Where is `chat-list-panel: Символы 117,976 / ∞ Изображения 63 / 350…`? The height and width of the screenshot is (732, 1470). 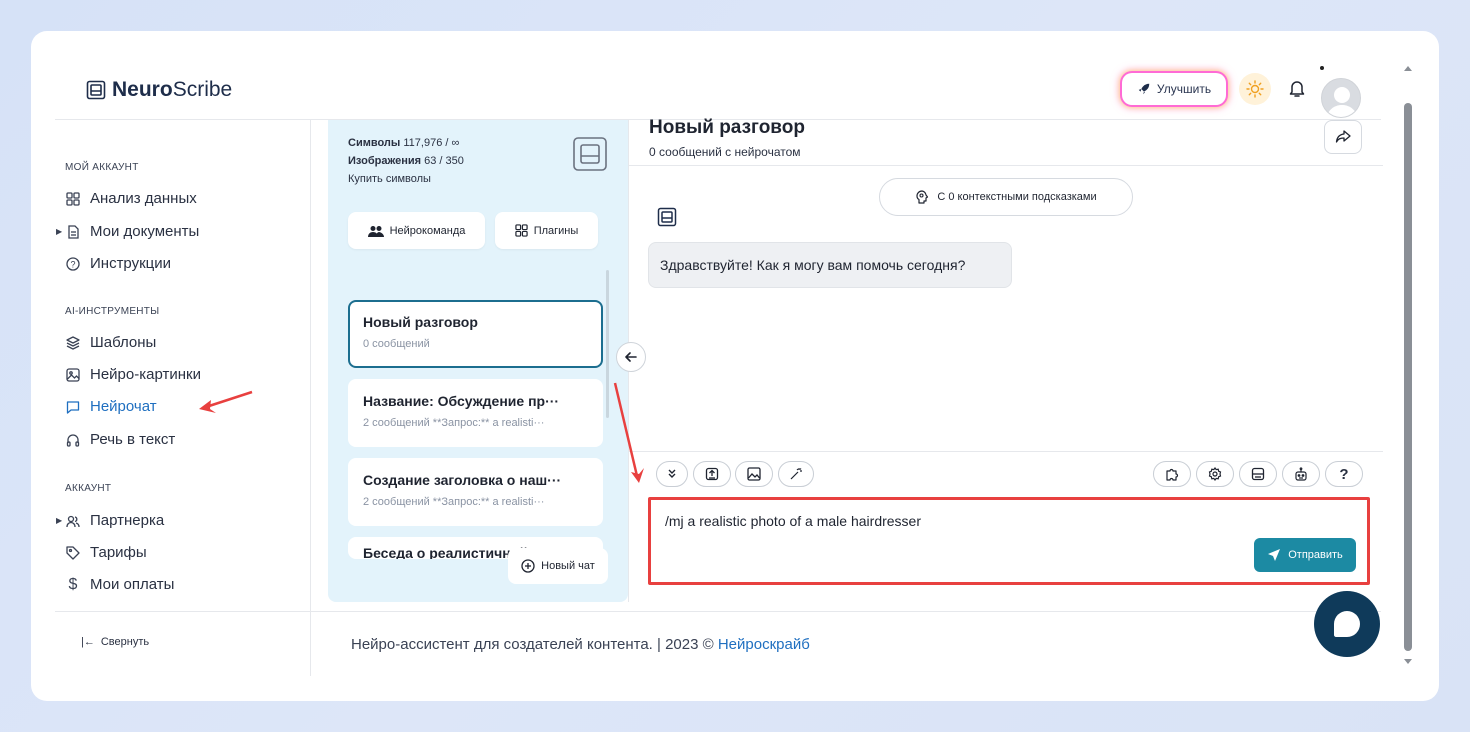 chat-list-panel: Символы 117,976 / ∞ Изображения 63 / 350… is located at coordinates (478, 361).